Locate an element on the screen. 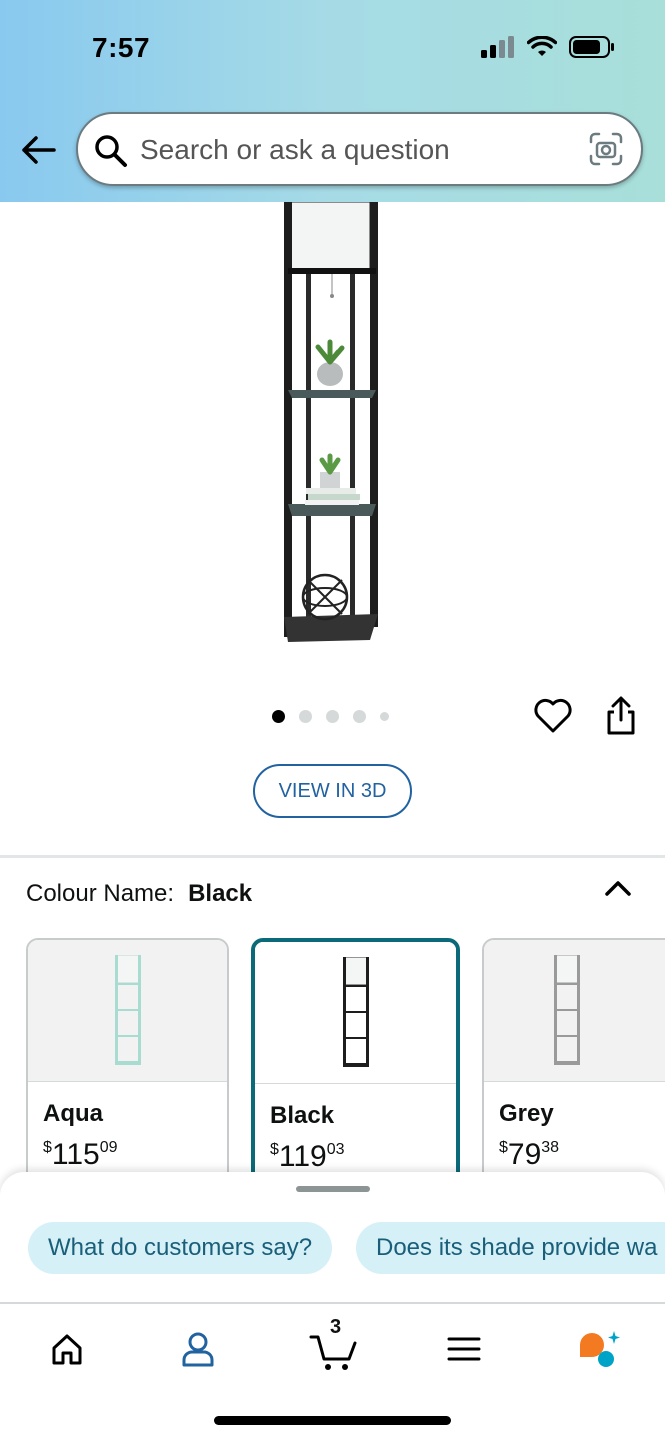 This screenshot has width=665, height=1440. tab-home is located at coordinates (67, 1349).